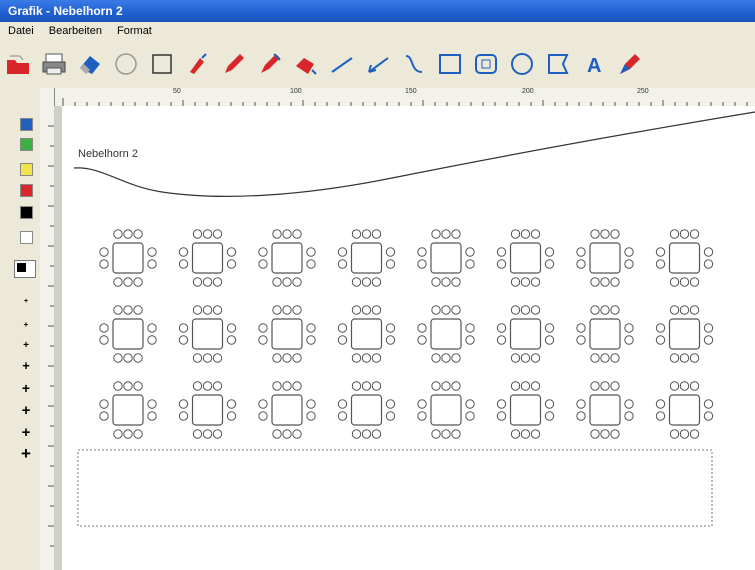  I want to click on ruler-label-100: 100, so click(296, 91).